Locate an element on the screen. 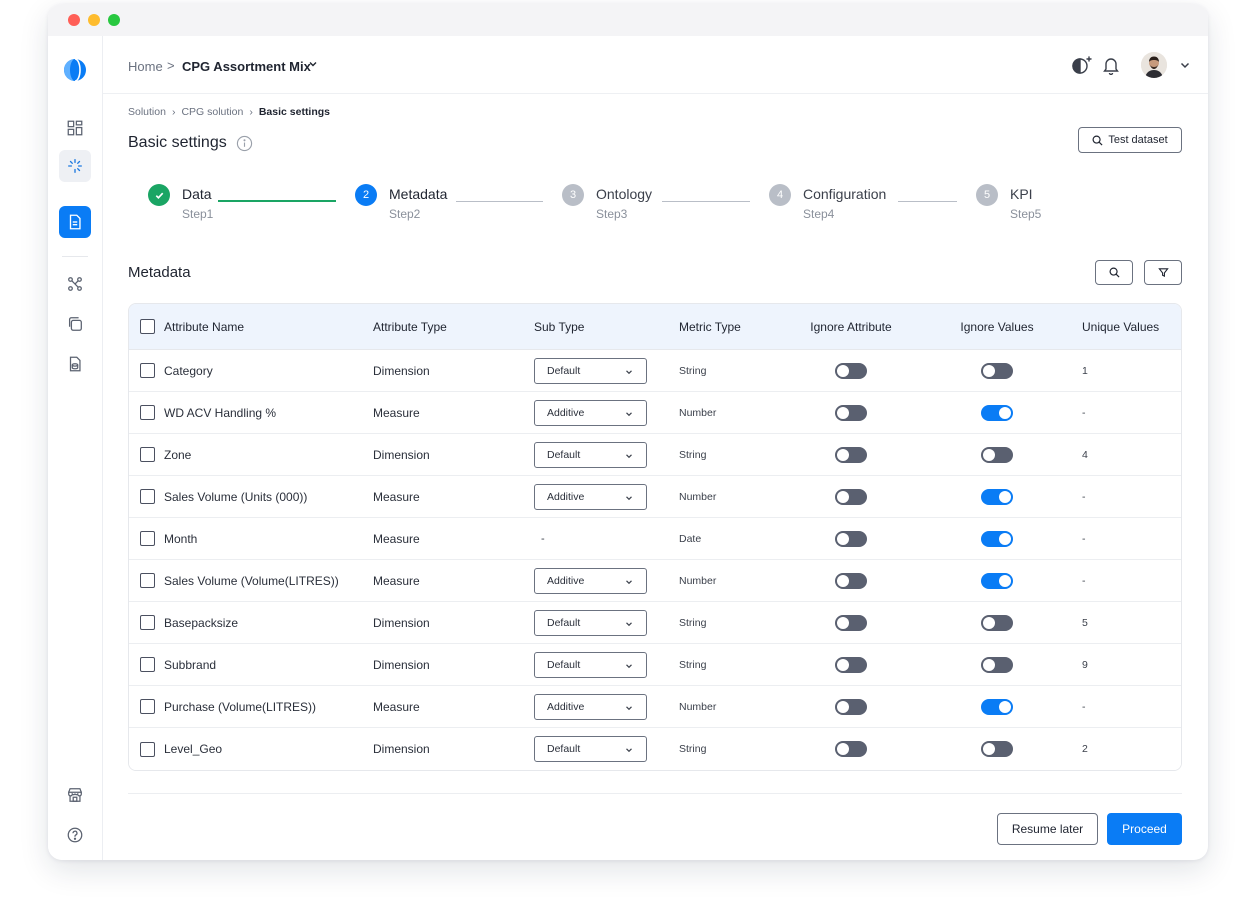  column-header: Sub Type is located at coordinates (559, 326).